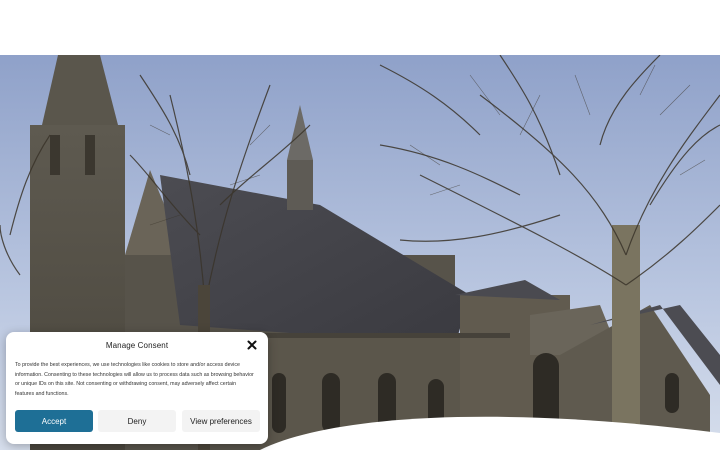  Describe the element at coordinates (252, 345) in the screenshot. I see `close-icon` at that location.